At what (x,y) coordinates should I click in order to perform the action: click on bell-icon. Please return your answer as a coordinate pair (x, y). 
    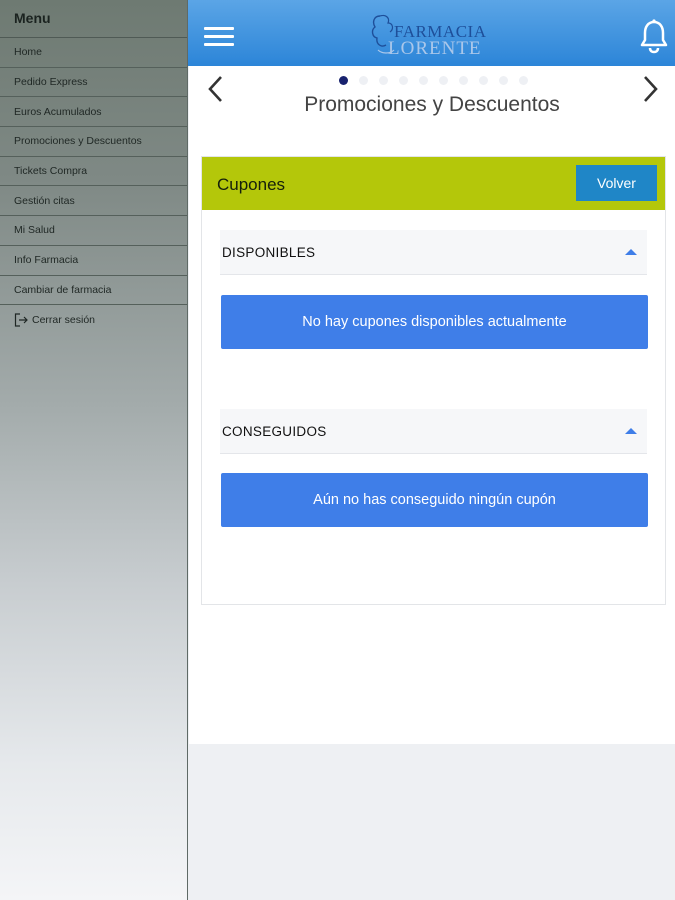
    Looking at the image, I should click on (654, 36).